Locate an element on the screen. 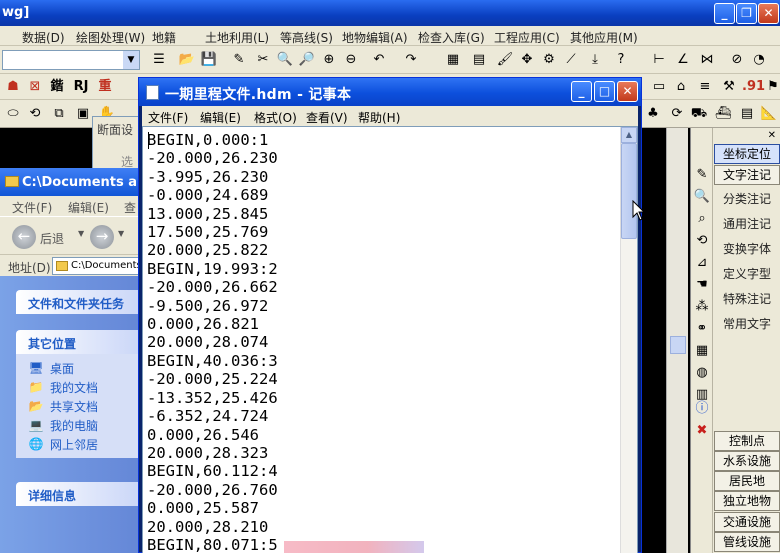 This screenshot has height=553, width=780. place-my-computer: 💻 我的电脑 is located at coordinates (63, 426).